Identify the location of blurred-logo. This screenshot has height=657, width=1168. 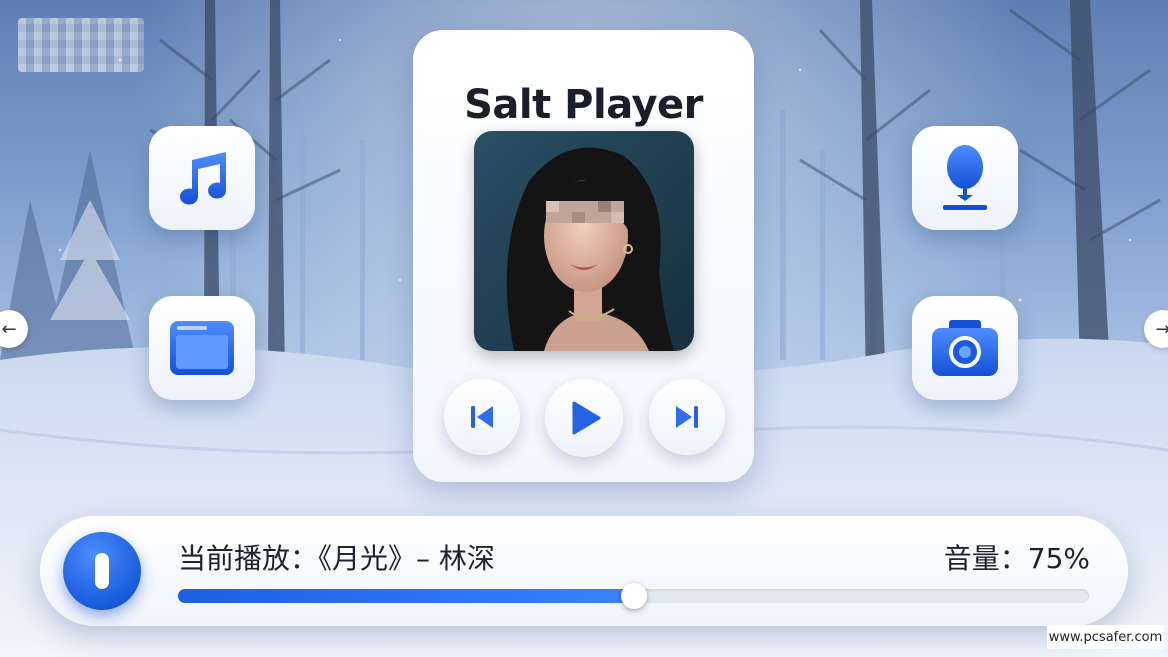
(81, 45).